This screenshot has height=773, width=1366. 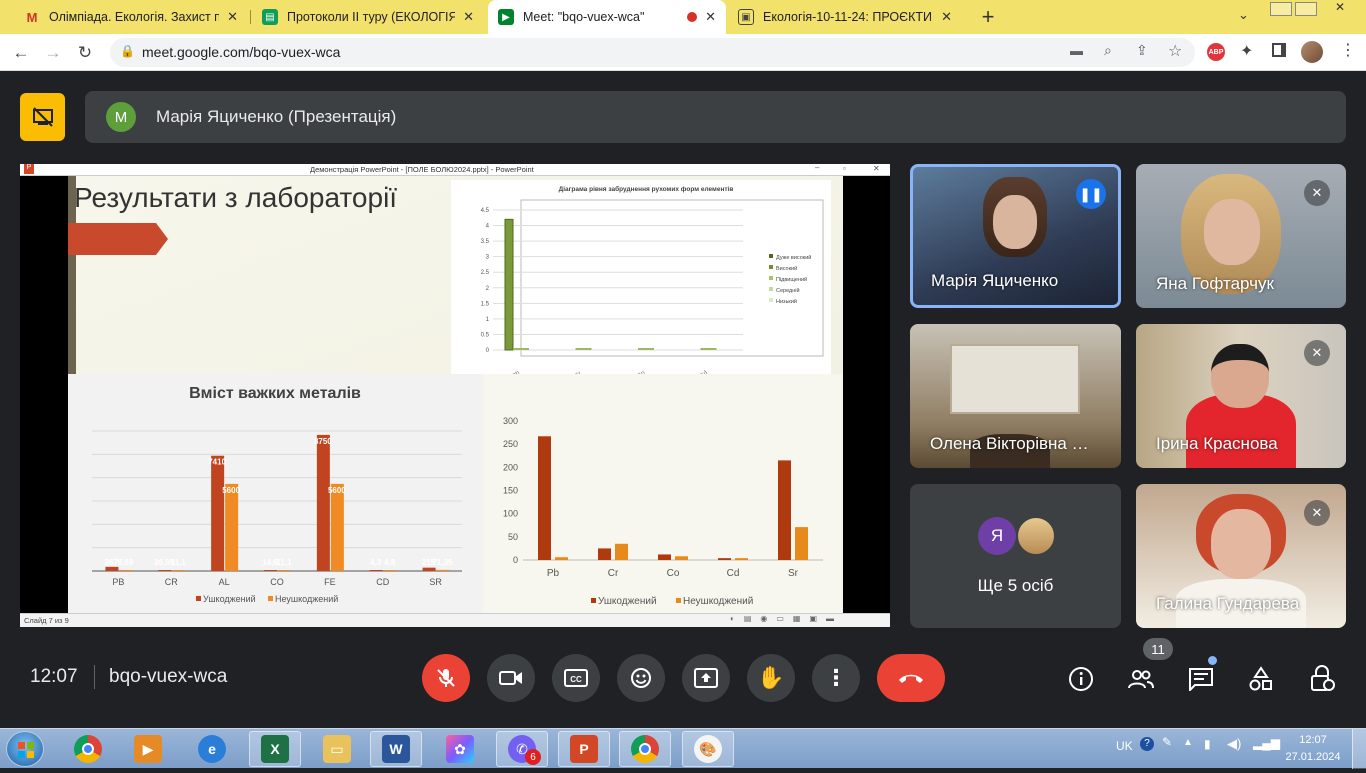 I want to click on ie-icon: e, so click(x=212, y=749).